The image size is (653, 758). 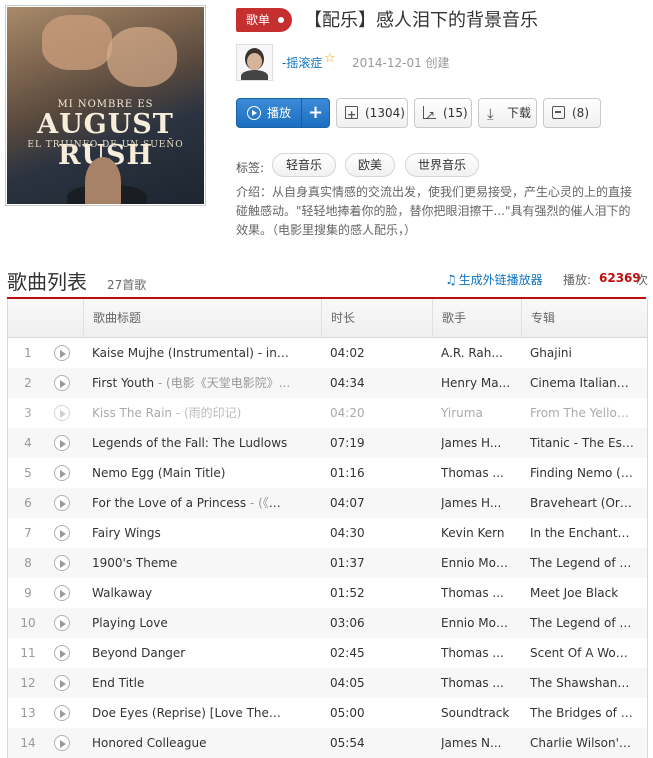 I want to click on track-title-cell: Walkaway, so click(x=192, y=593).